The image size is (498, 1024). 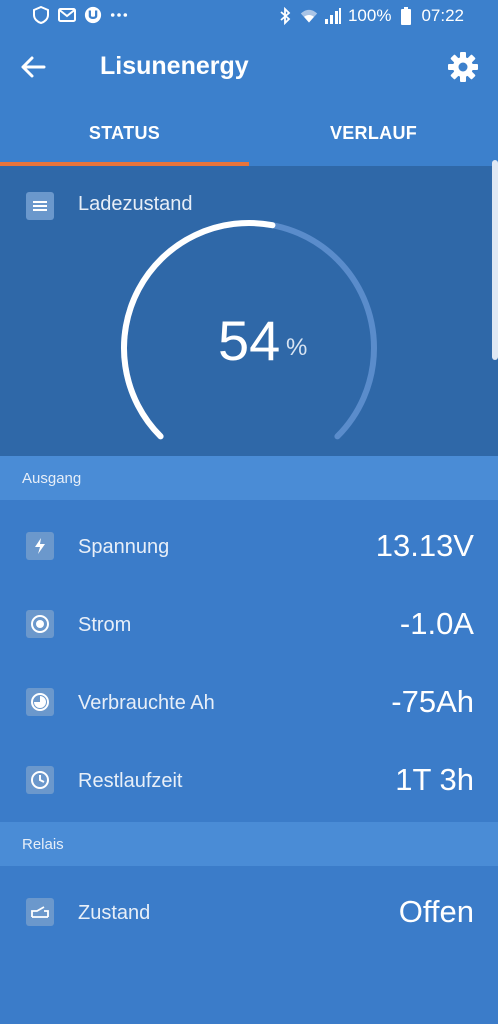 I want to click on section-header-relay: Relais, so click(x=249, y=844).